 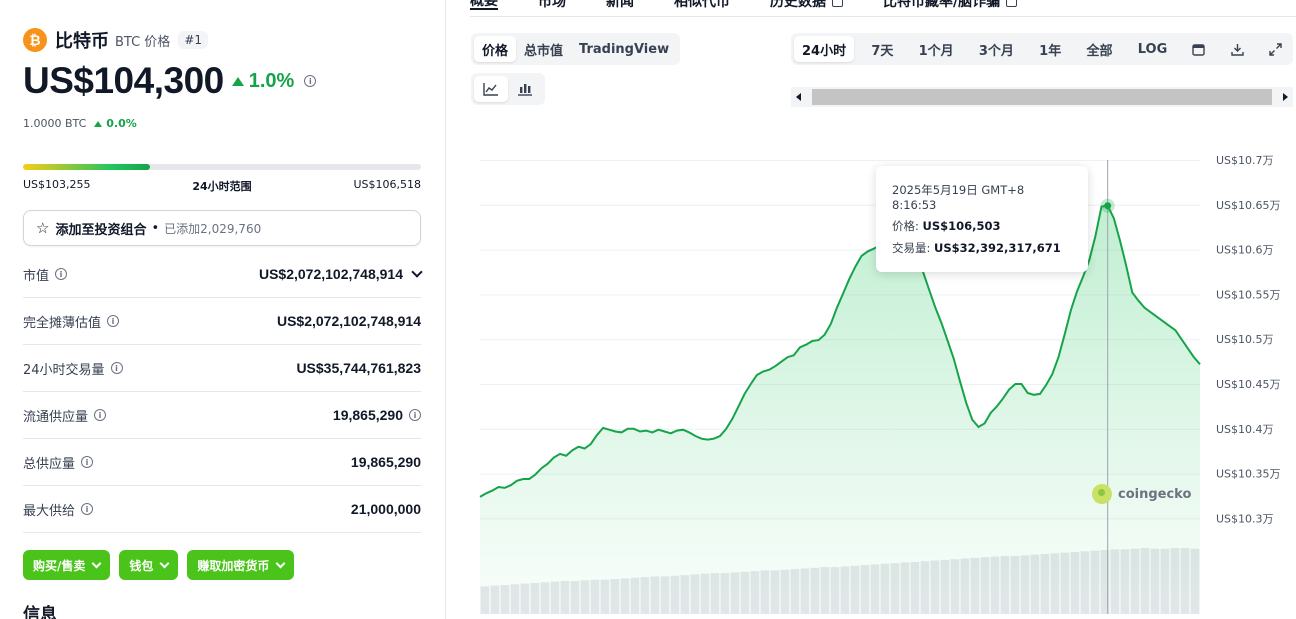 I want to click on stat-label: 总供应量 i, so click(x=58, y=462).